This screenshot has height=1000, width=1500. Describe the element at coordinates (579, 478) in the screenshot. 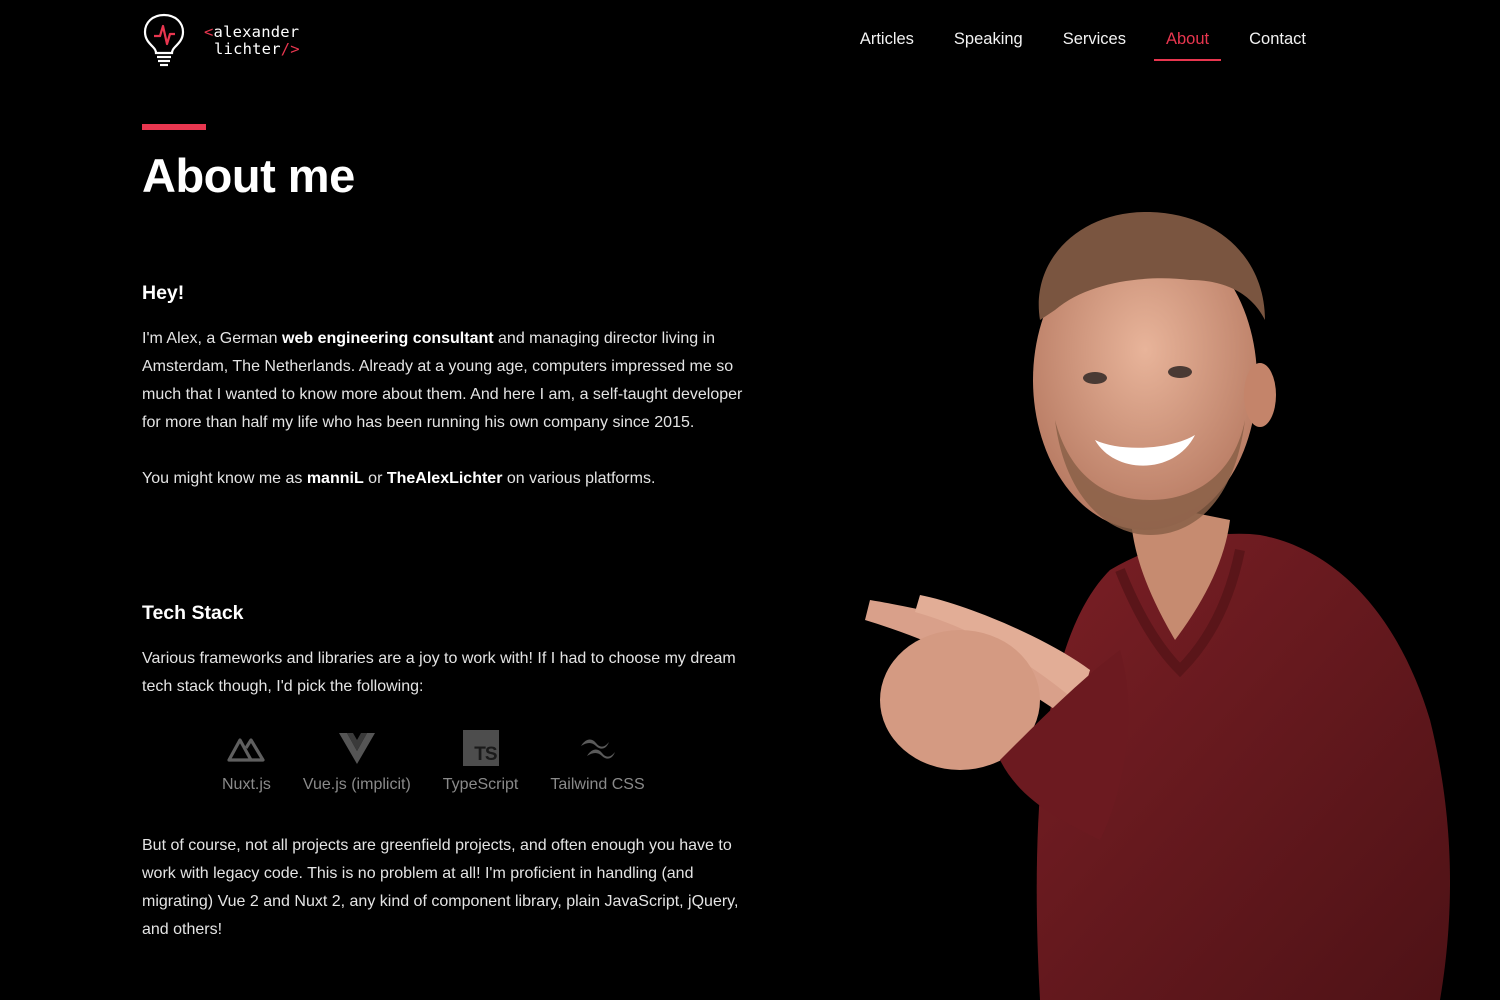

I see `handles-text-c: on various platforms.` at that location.